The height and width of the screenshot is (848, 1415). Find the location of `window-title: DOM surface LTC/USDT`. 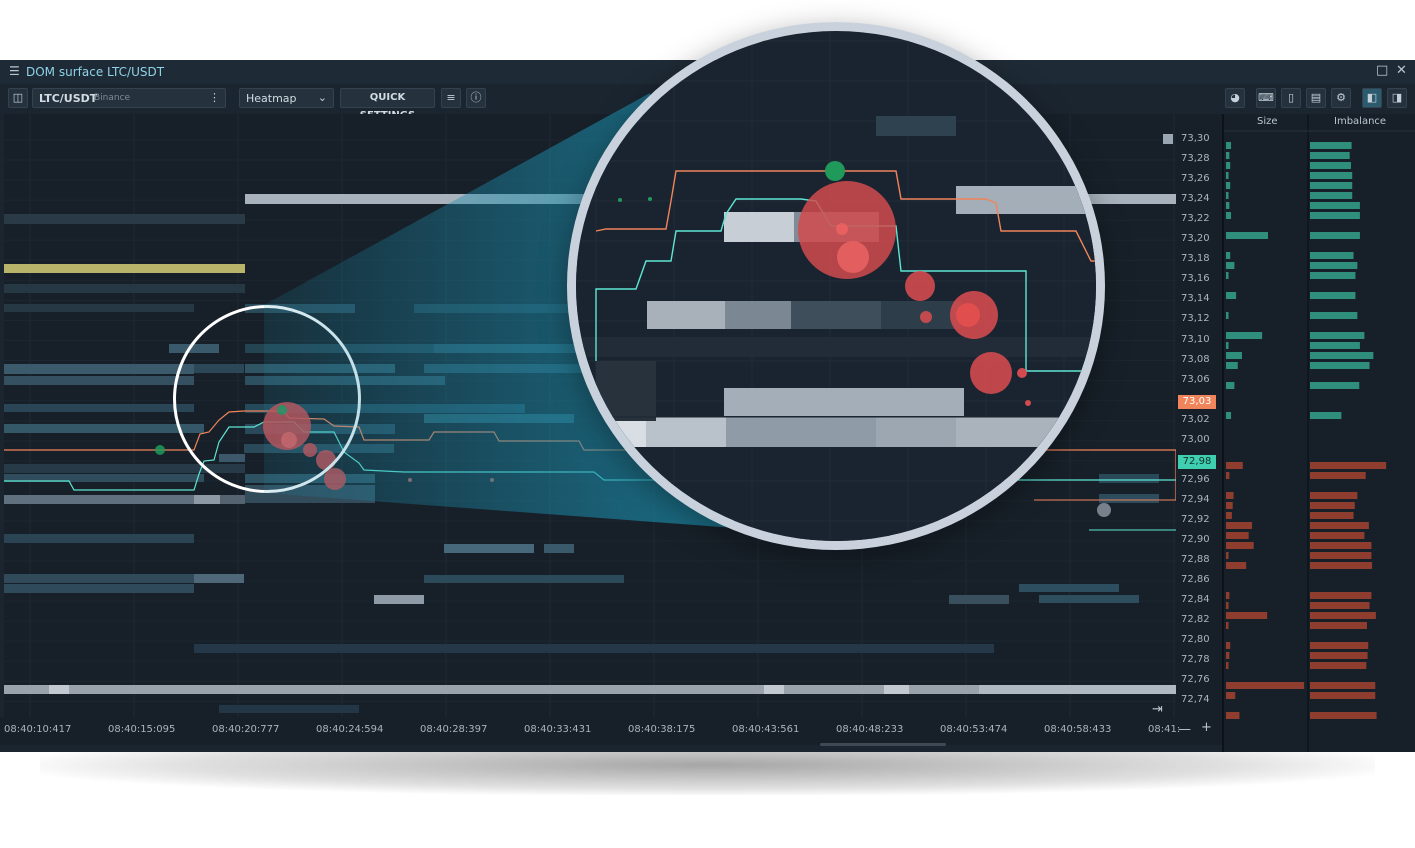

window-title: DOM surface LTC/USDT is located at coordinates (95, 72).